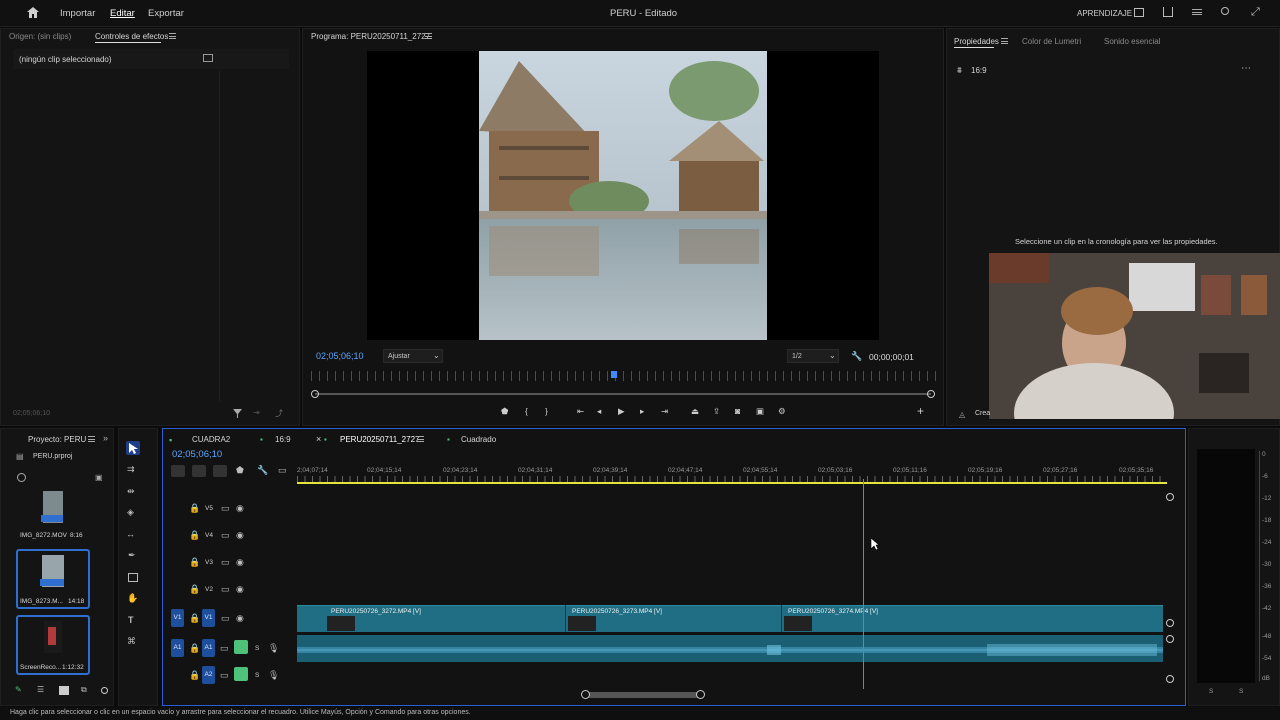 The image size is (1280, 720). Describe the element at coordinates (504, 411) in the screenshot. I see `marker-icon: ⬟` at that location.